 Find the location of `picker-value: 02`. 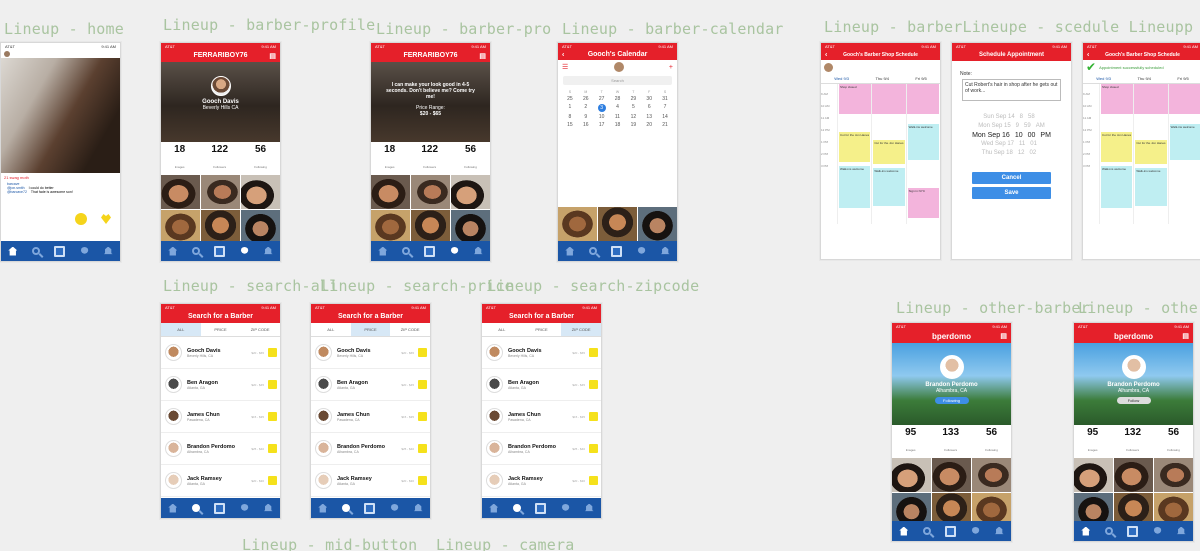

picker-value: 02 is located at coordinates (1033, 153).